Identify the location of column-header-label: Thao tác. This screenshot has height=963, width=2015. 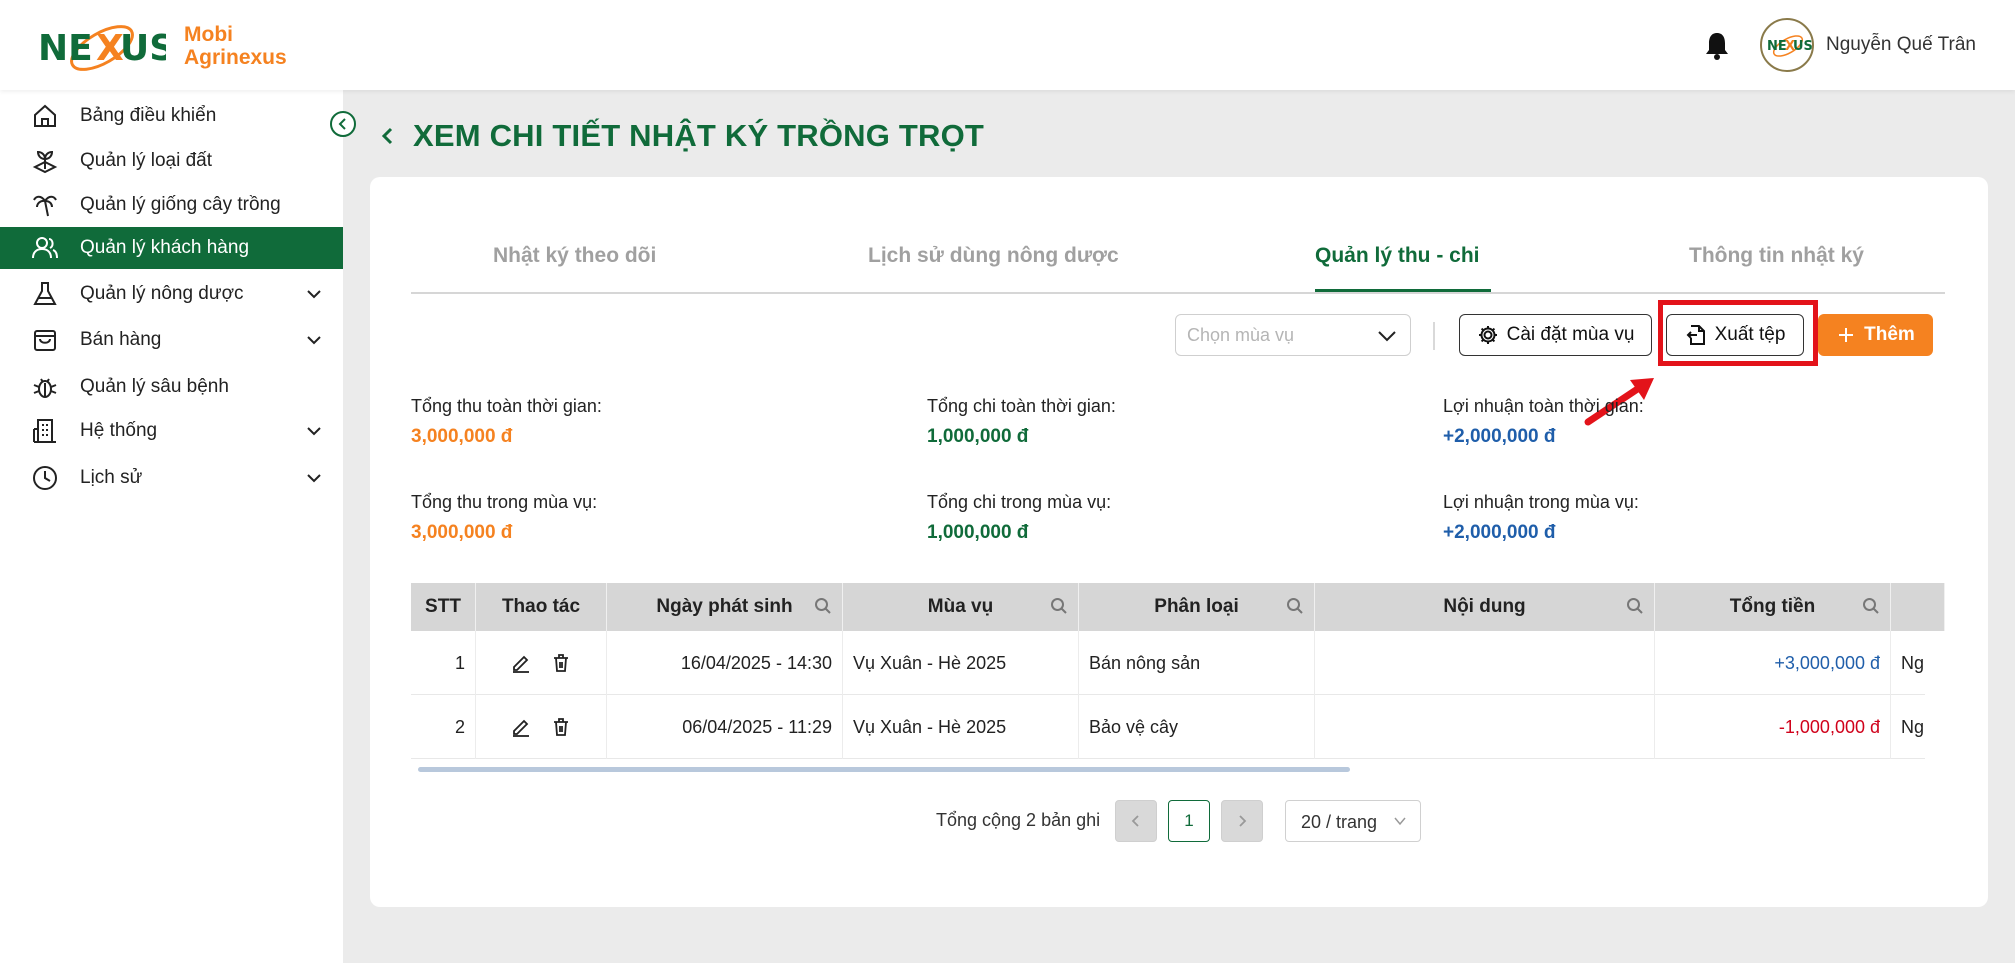
(541, 606).